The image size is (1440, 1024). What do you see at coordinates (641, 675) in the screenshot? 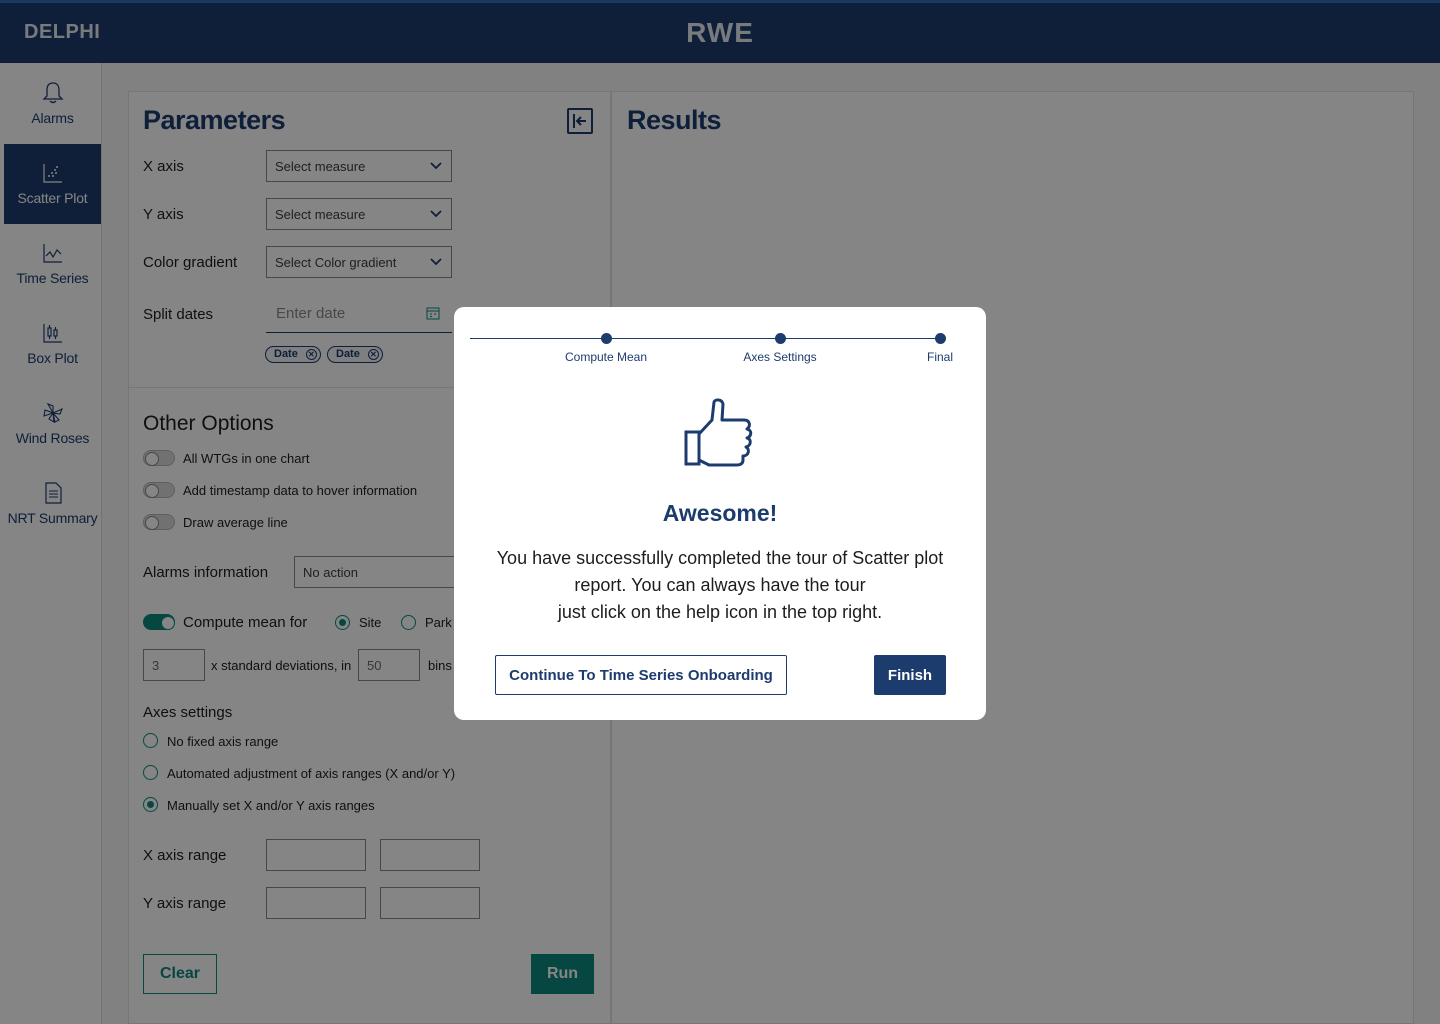
I see `continue-onboarding-button: Continue To Time Series Onboarding` at bounding box center [641, 675].